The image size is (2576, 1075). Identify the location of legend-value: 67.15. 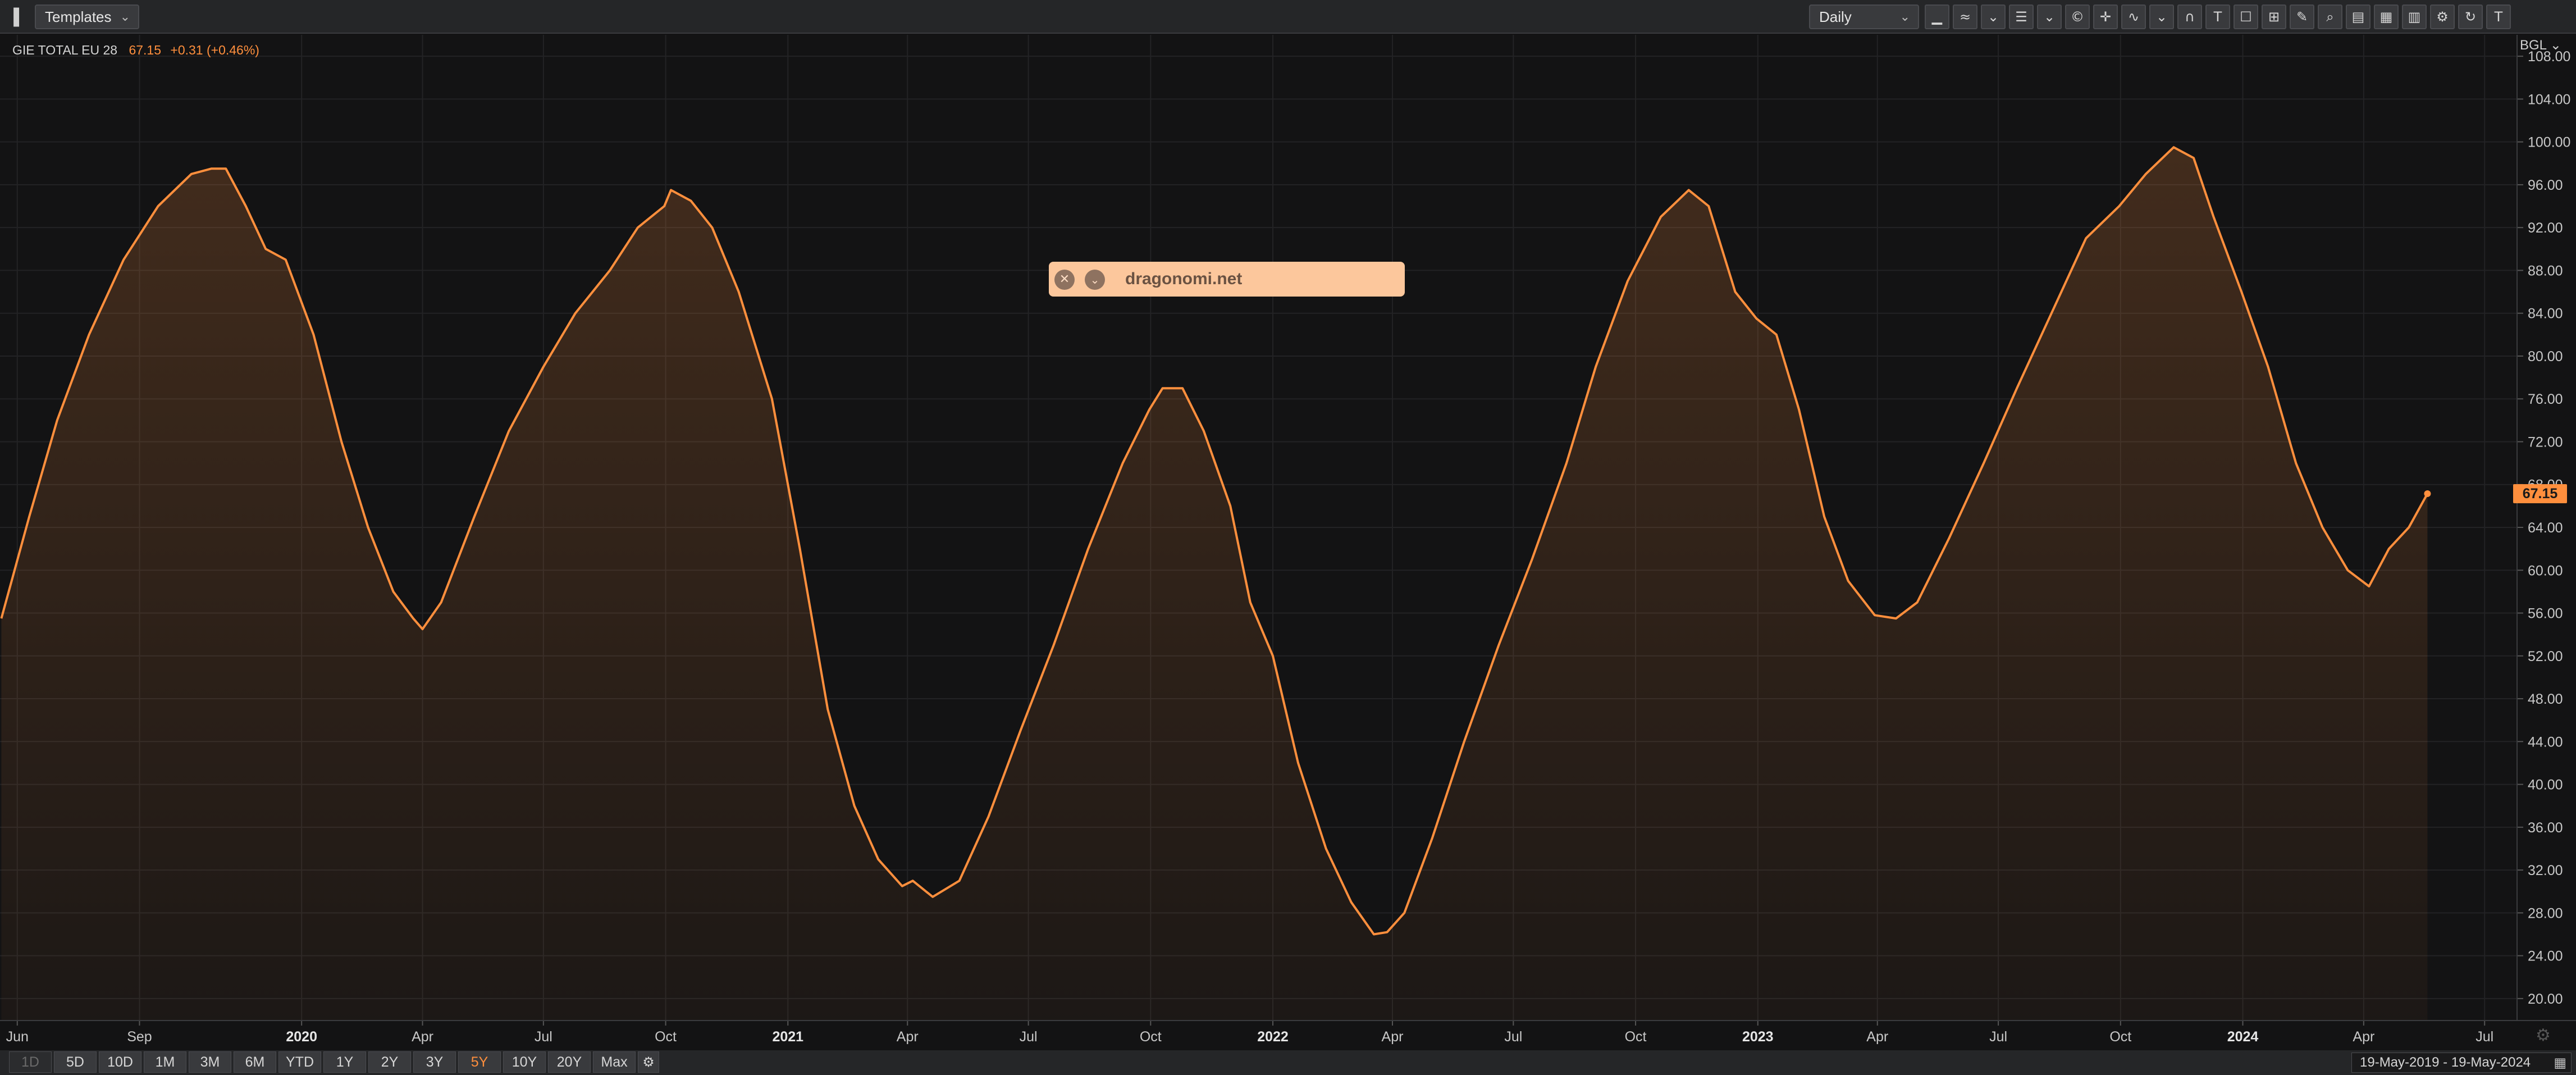
(145, 50).